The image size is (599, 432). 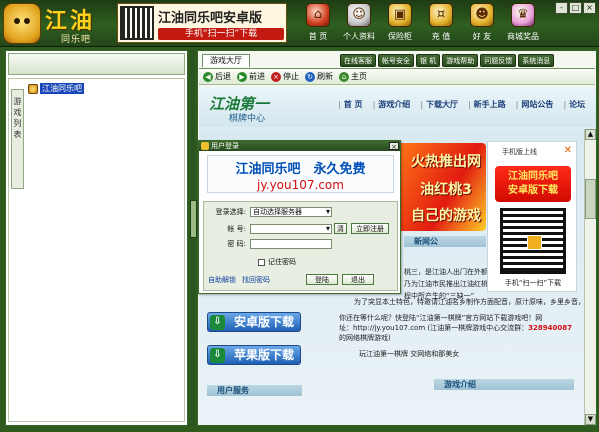 What do you see at coordinates (300, 185) in the screenshot?
I see `slogan-url: jy.you107.com` at bounding box center [300, 185].